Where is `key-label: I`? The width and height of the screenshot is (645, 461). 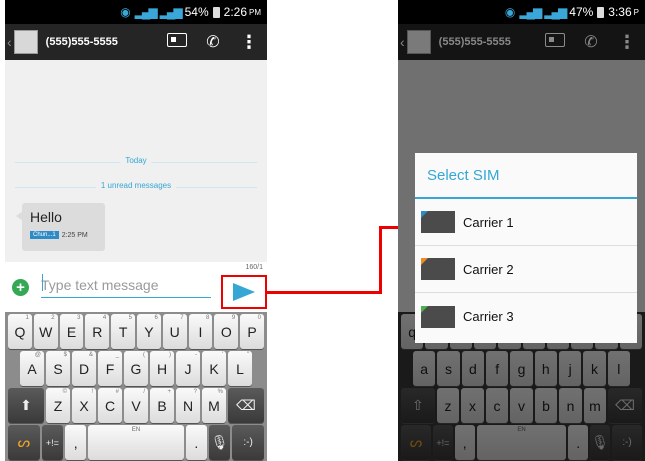
key-label: I is located at coordinates (200, 331).